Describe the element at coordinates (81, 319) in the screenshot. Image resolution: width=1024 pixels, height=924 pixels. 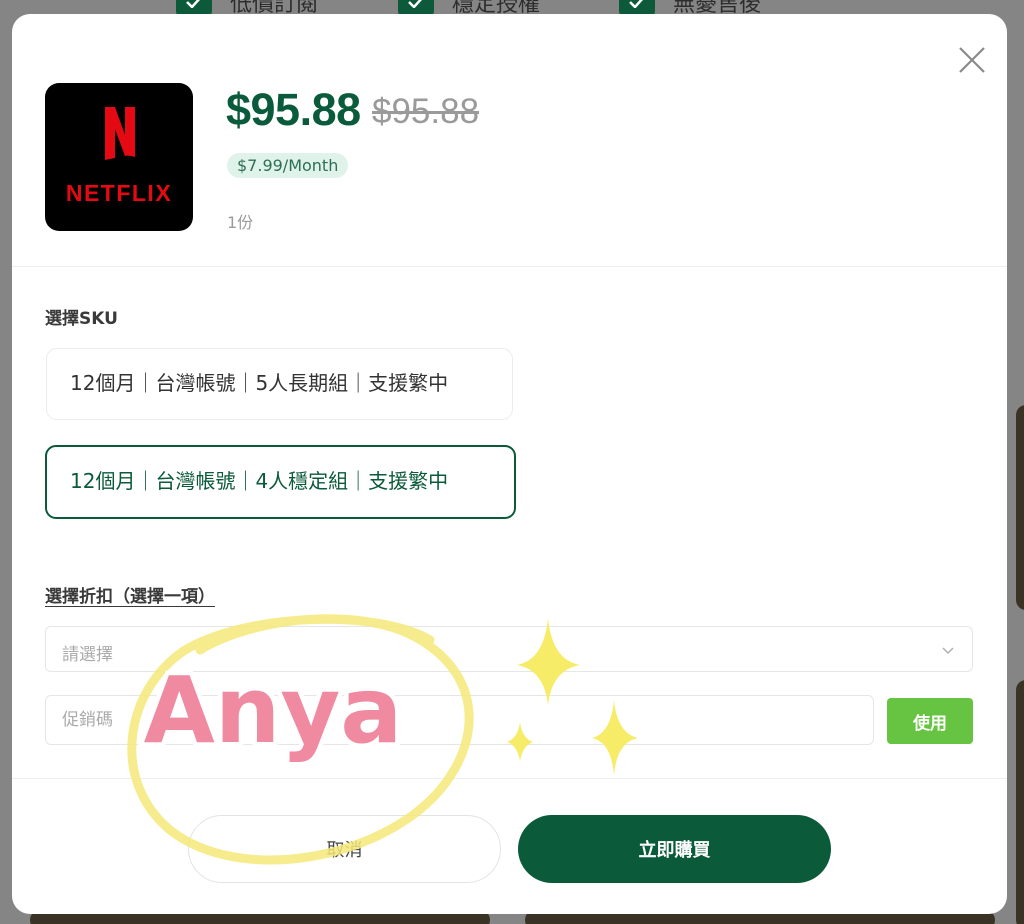
I see `sku-section-label: 選擇SKU` at that location.